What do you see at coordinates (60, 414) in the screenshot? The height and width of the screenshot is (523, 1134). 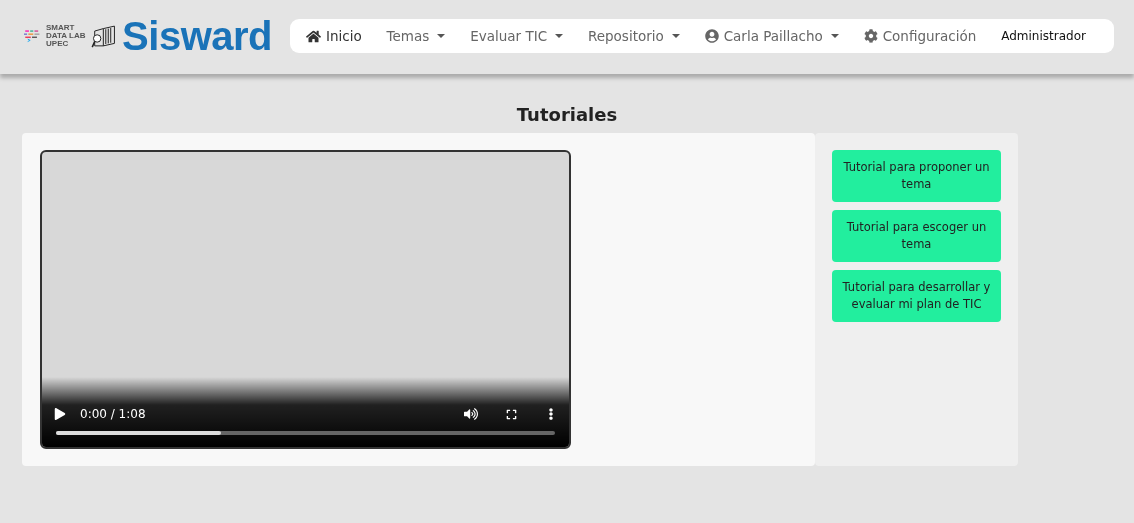 I see `play-icon` at bounding box center [60, 414].